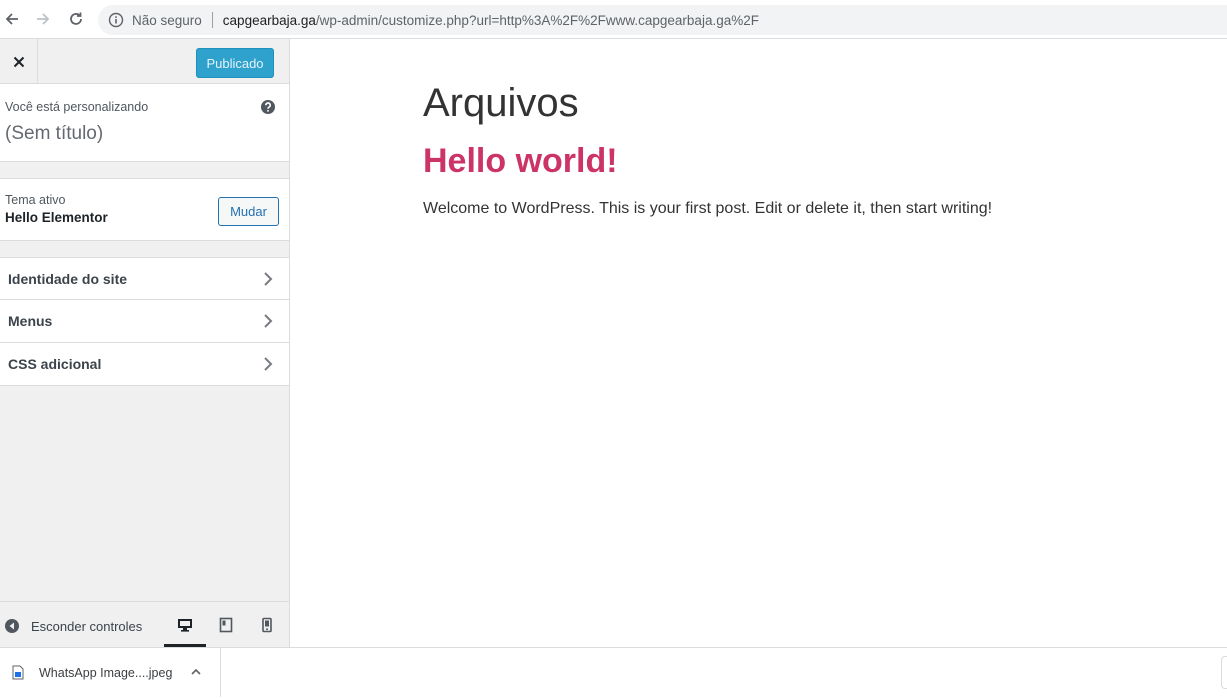  Describe the element at coordinates (68, 279) in the screenshot. I see `panel-label: Identidade do site` at that location.